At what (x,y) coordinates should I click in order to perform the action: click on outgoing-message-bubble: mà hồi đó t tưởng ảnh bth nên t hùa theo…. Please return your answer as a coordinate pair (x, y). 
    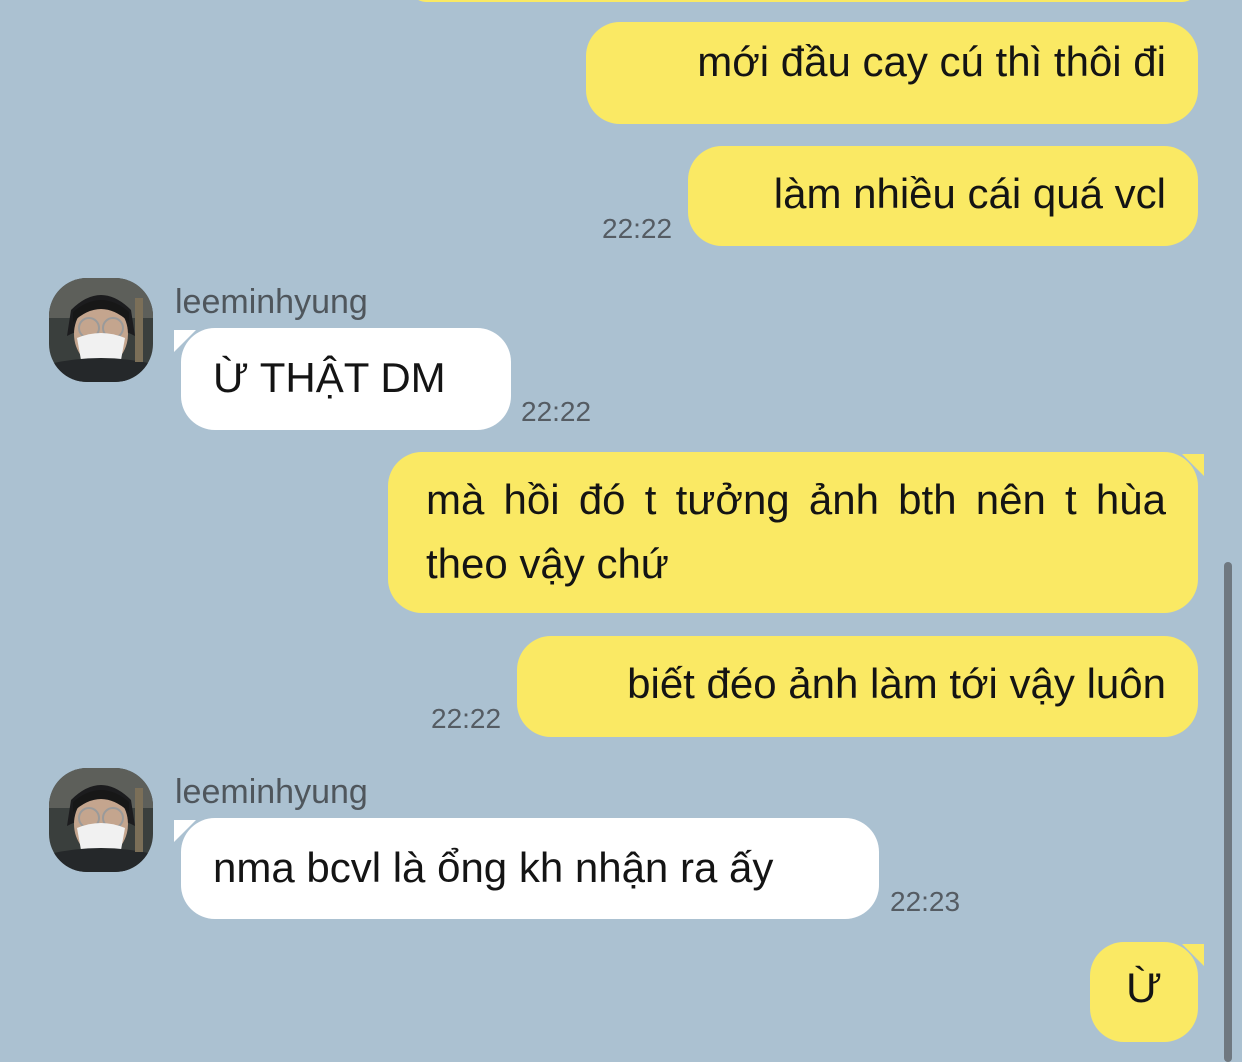
    Looking at the image, I should click on (793, 532).